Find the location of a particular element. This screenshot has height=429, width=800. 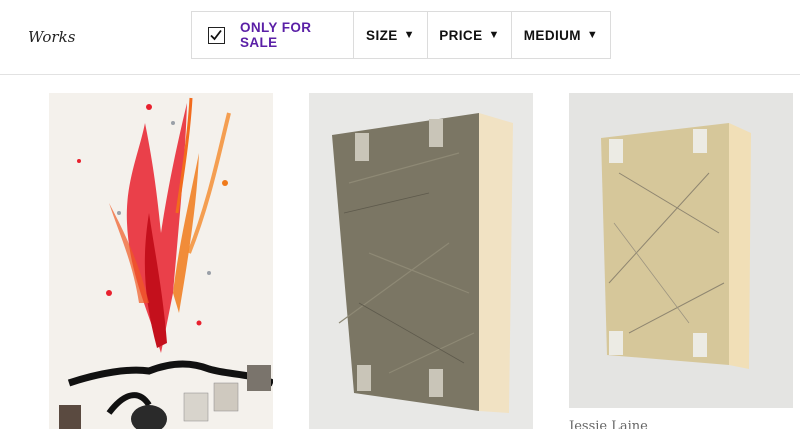

size-filter-label: SIZE is located at coordinates (382, 35).